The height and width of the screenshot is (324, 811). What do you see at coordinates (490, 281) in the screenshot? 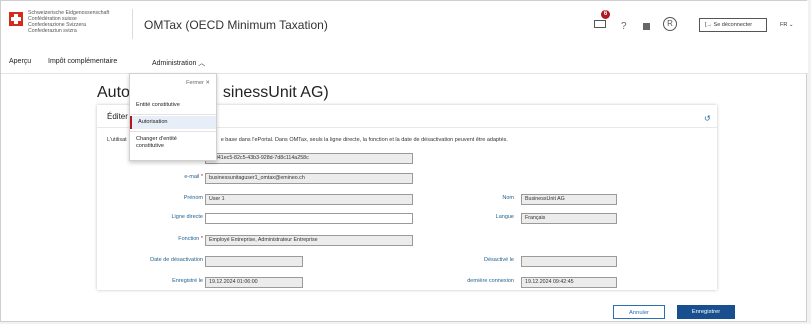
I see `derniere-connexion-label: dernière connexion` at bounding box center [490, 281].